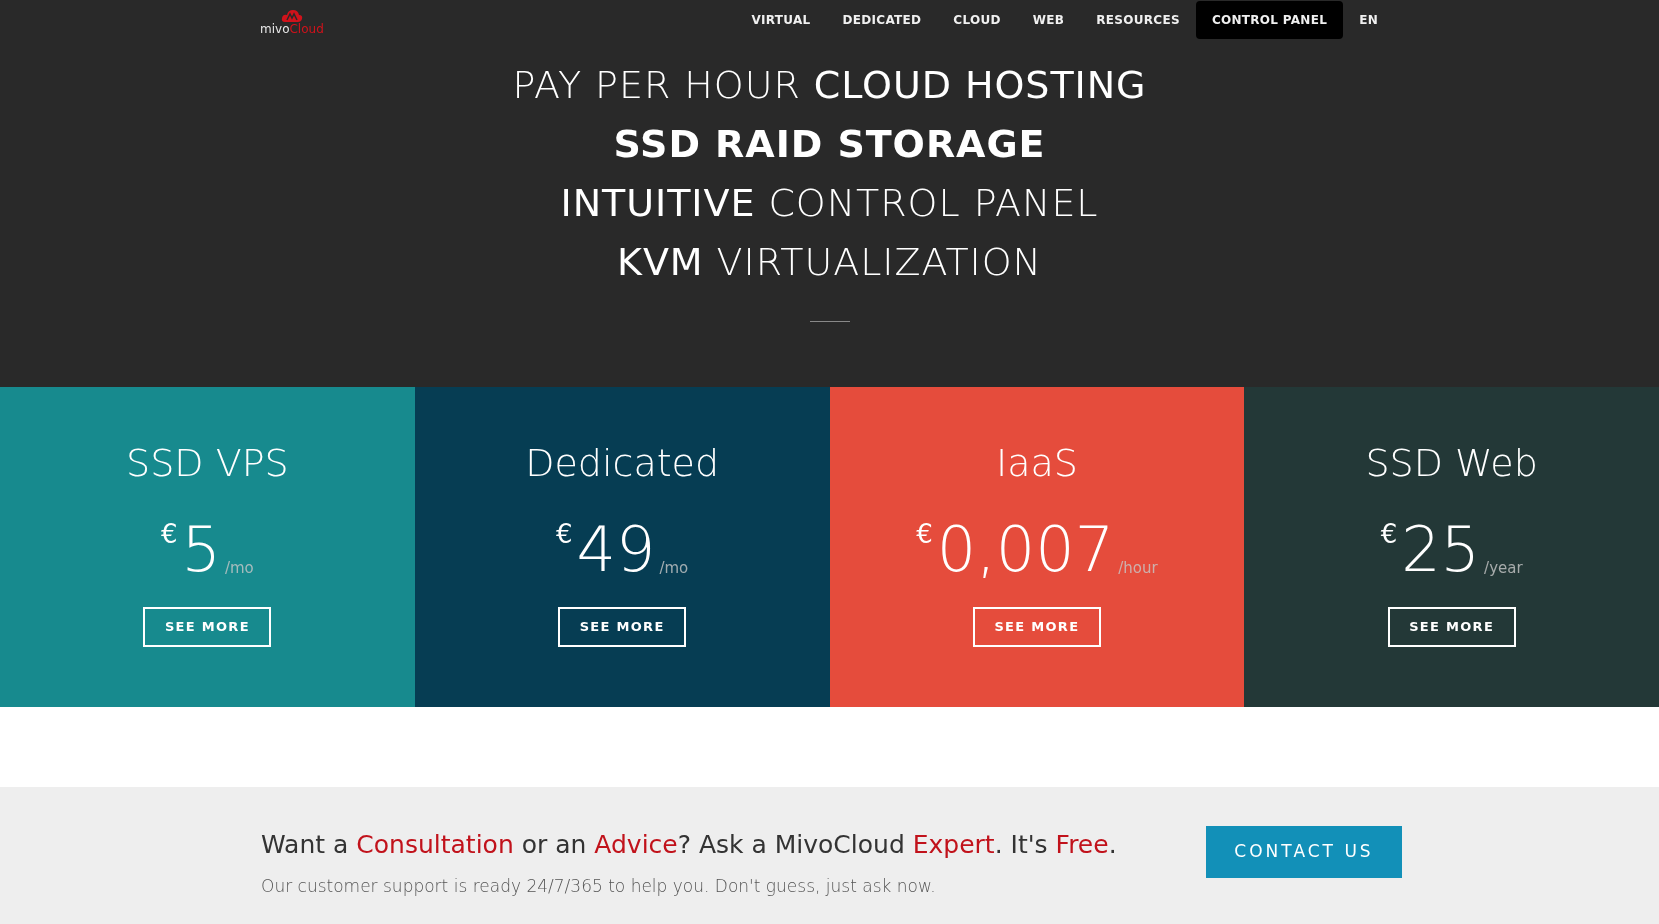 Image resolution: width=1659 pixels, height=924 pixels. What do you see at coordinates (599, 886) in the screenshot?
I see `consultation-subtext: Our customer support is ready 24/7/365 to help you. Don't guess, just ask now.` at bounding box center [599, 886].